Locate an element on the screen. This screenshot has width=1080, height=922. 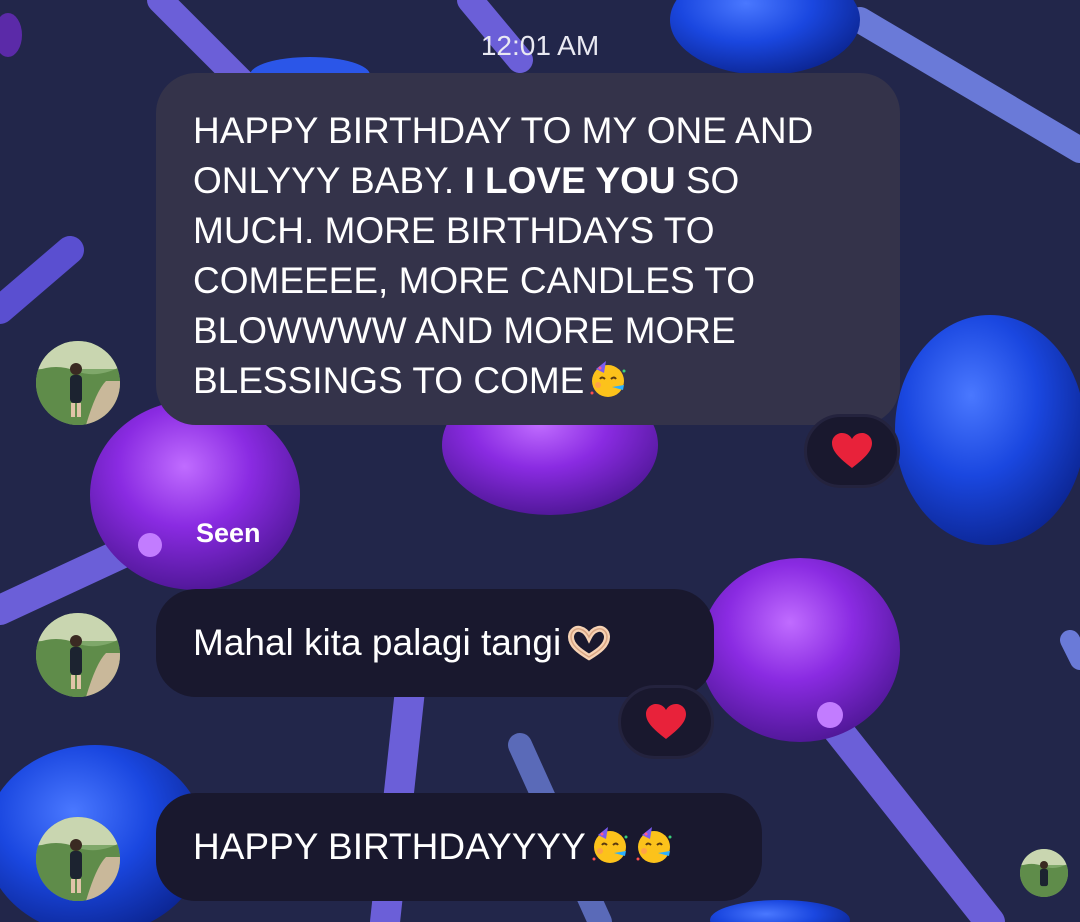
message-timestamp: 12:01 AM is located at coordinates (540, 45).